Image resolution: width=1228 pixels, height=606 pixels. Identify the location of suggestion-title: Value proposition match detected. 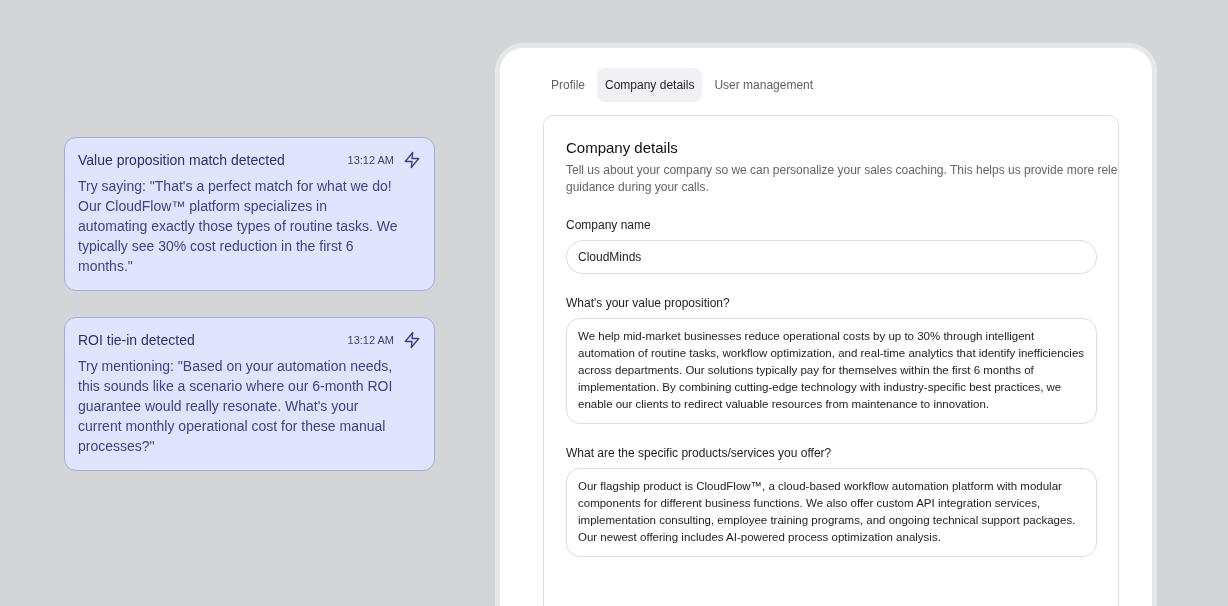
(182, 160).